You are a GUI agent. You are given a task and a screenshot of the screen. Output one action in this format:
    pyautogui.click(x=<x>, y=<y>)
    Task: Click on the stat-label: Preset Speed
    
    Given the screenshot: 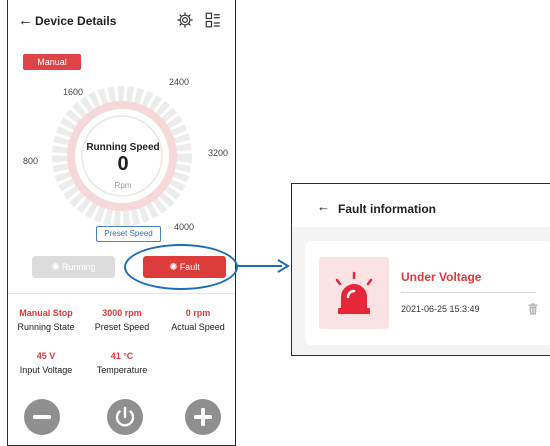 What is the action you would take?
    pyautogui.click(x=122, y=327)
    